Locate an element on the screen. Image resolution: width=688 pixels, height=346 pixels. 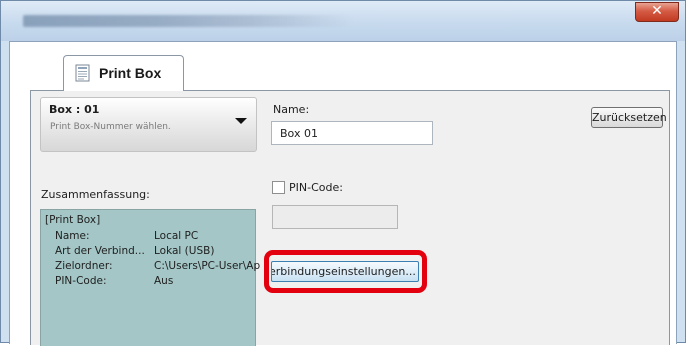
close-button: ✕ is located at coordinates (657, 12).